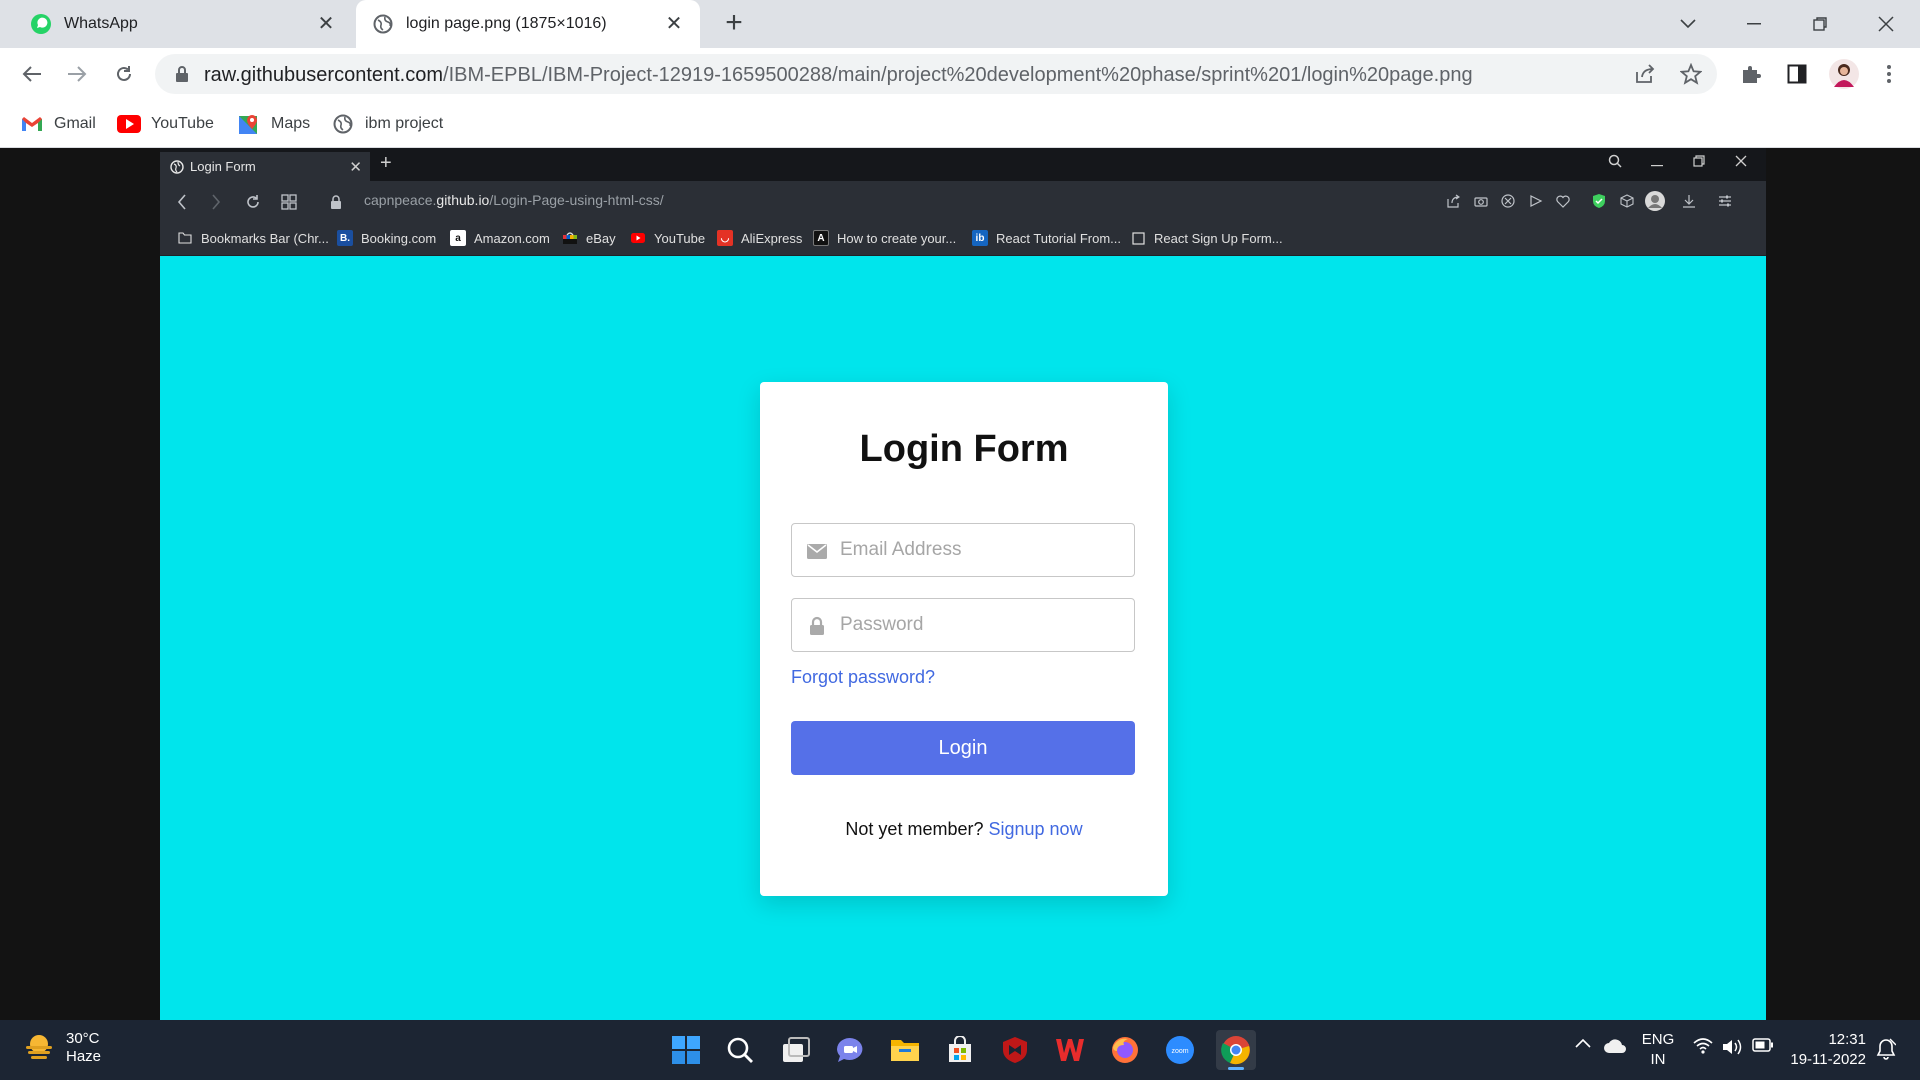 This screenshot has height=1080, width=1920. Describe the element at coordinates (84, 1056) in the screenshot. I see `weather-condition: Haze` at that location.